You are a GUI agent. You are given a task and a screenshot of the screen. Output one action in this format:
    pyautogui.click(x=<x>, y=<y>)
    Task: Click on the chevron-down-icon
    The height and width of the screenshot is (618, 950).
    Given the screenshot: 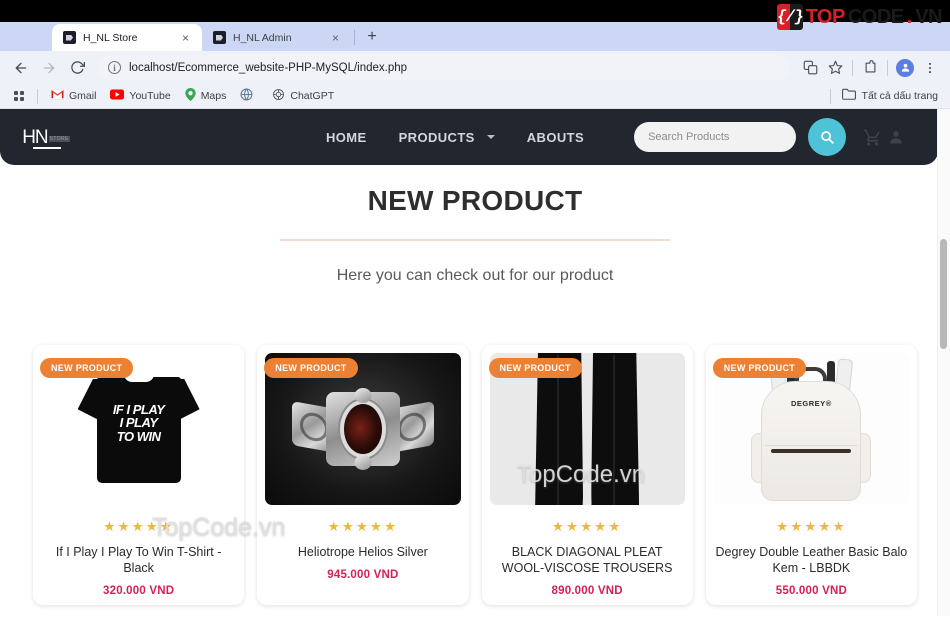 What is the action you would take?
    pyautogui.click(x=490, y=137)
    